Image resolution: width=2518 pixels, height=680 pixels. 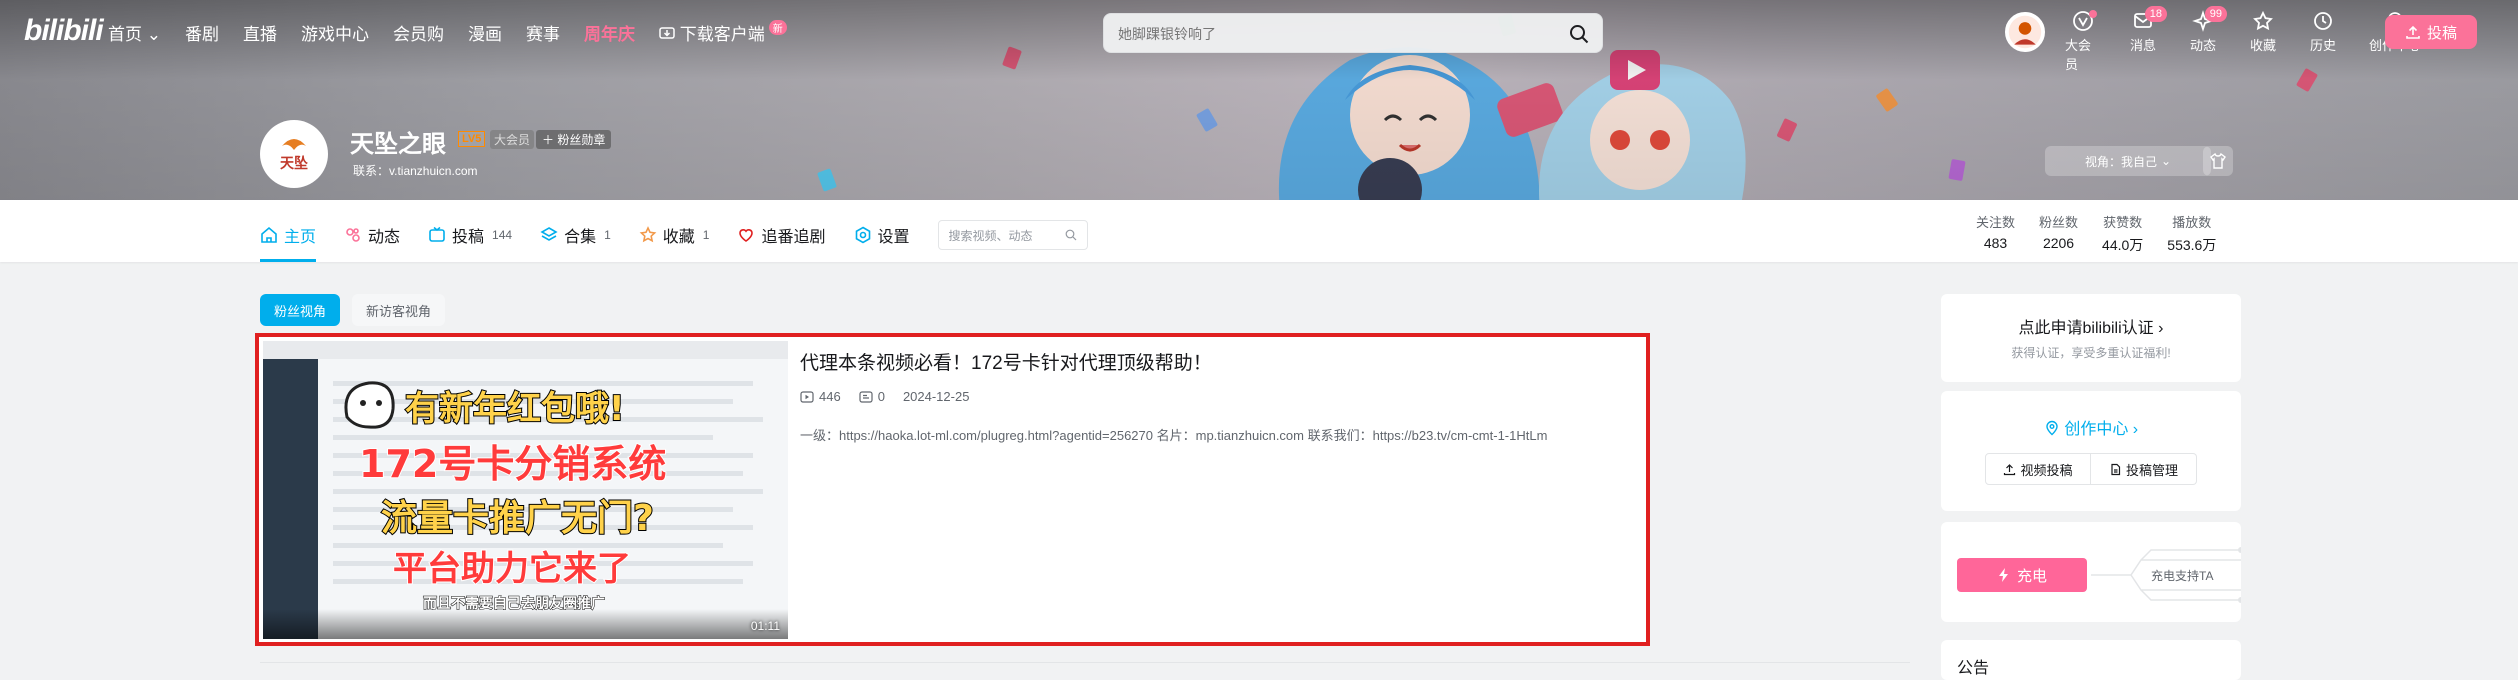 What do you see at coordinates (485, 32) in the screenshot?
I see `nav-manga: 漫画` at bounding box center [485, 32].